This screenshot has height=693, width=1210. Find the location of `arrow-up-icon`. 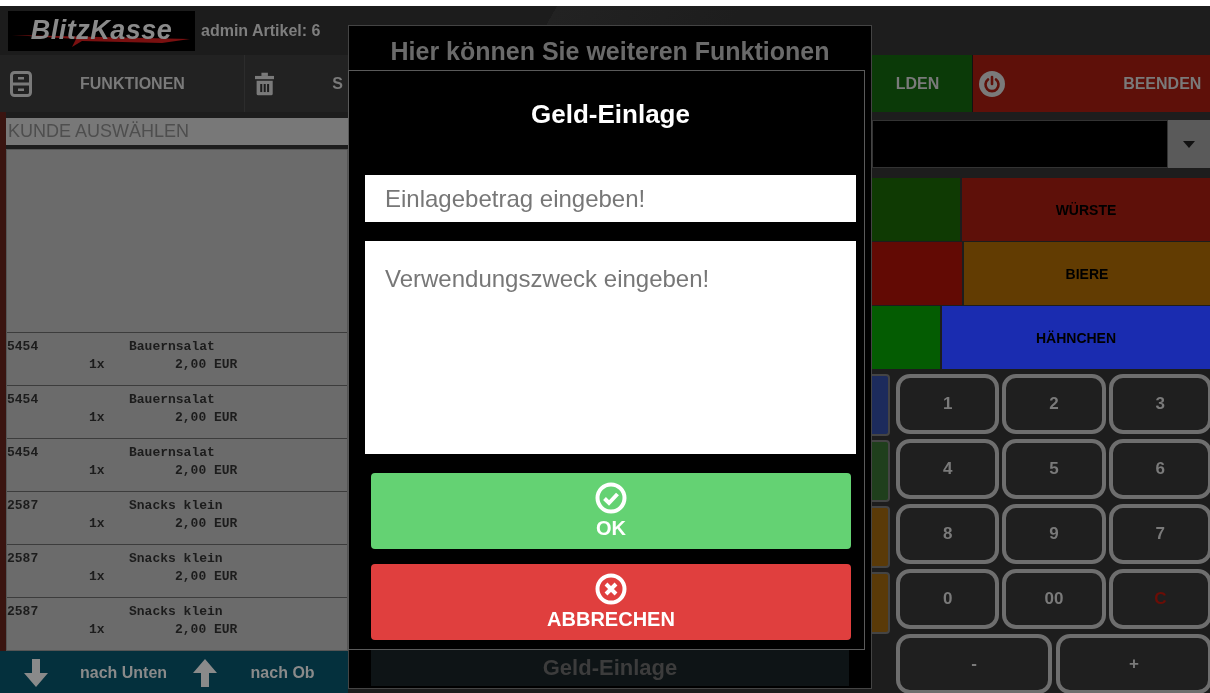

arrow-up-icon is located at coordinates (204, 672).